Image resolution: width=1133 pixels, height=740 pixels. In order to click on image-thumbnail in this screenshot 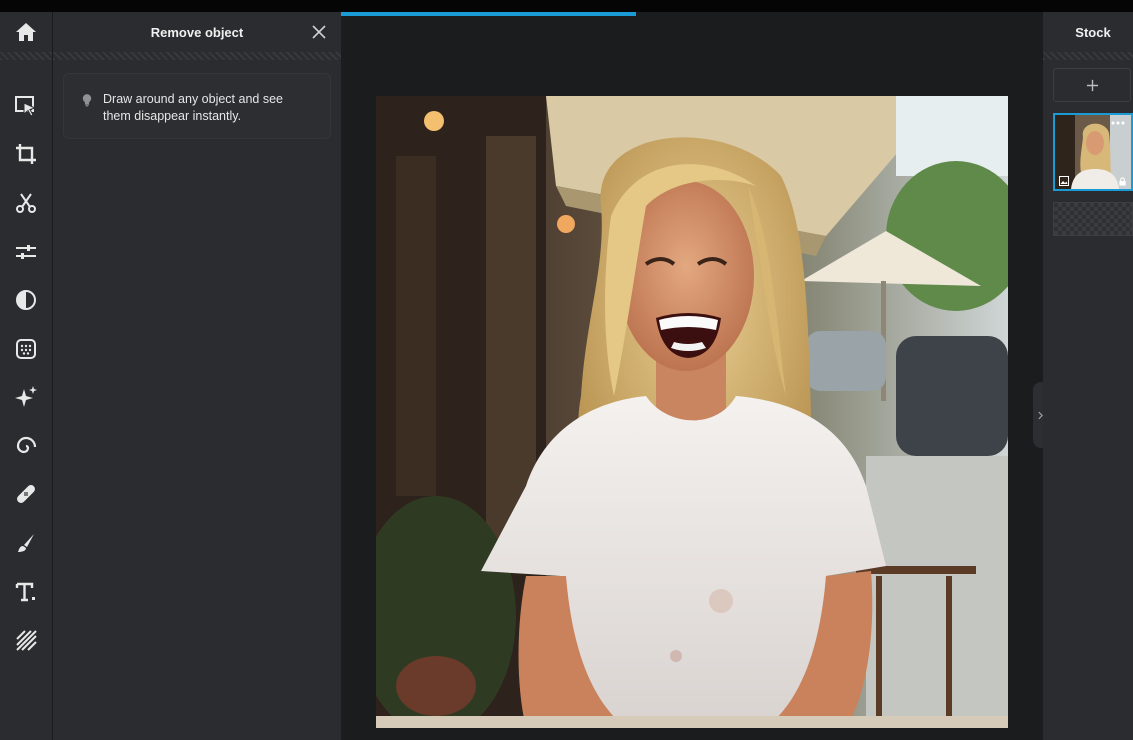, I will do `click(1093, 152)`.